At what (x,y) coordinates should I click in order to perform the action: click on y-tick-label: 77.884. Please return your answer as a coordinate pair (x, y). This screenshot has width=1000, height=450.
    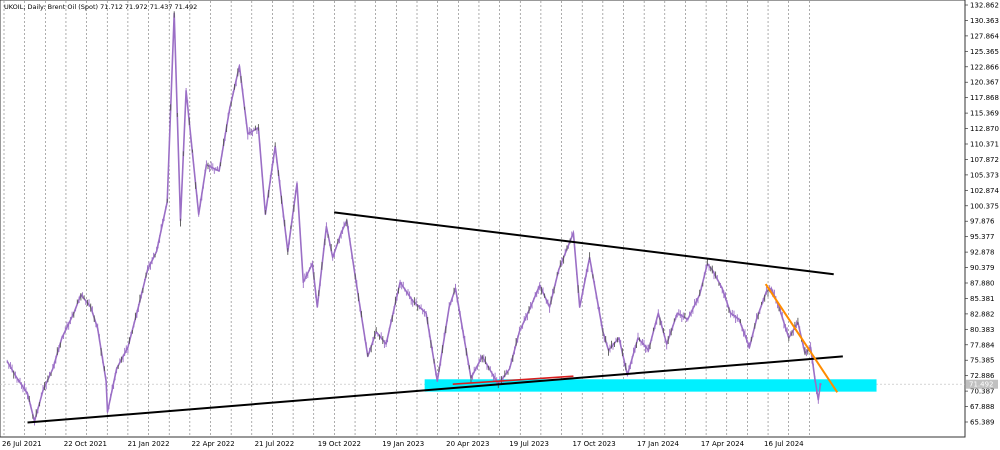
    Looking at the image, I should click on (982, 345).